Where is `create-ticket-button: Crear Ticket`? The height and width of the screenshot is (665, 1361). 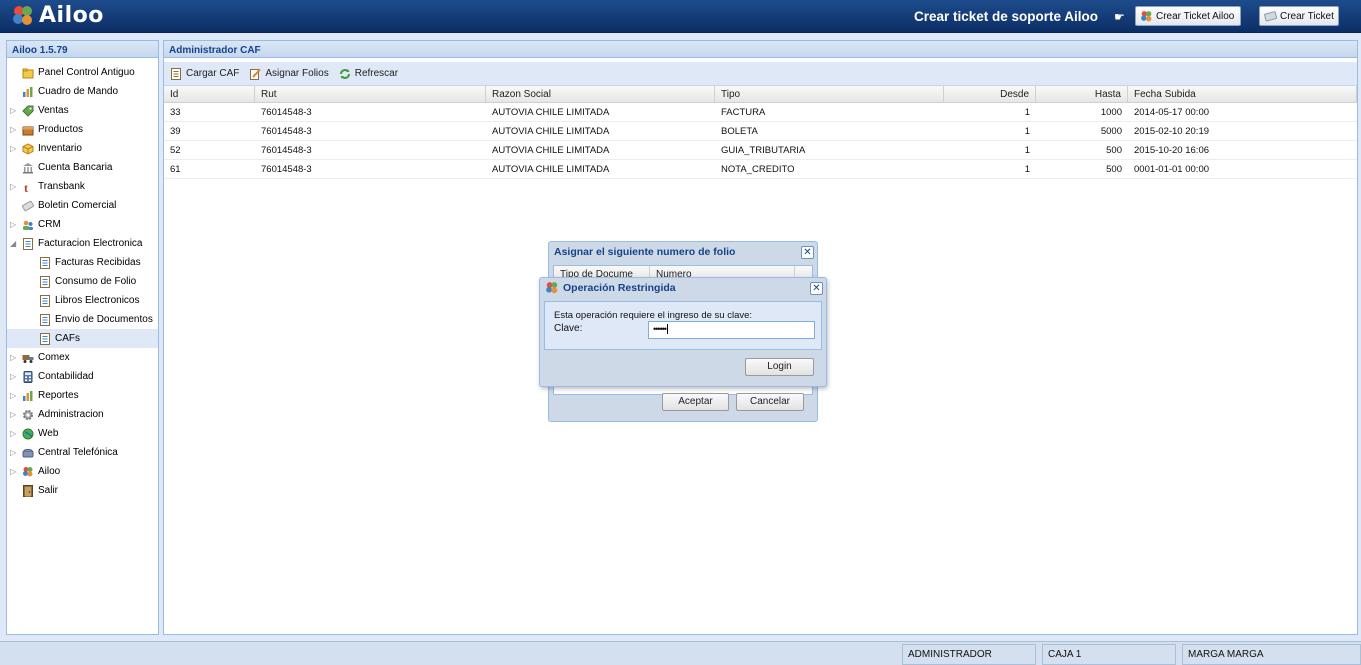 create-ticket-button: Crear Ticket is located at coordinates (1299, 16).